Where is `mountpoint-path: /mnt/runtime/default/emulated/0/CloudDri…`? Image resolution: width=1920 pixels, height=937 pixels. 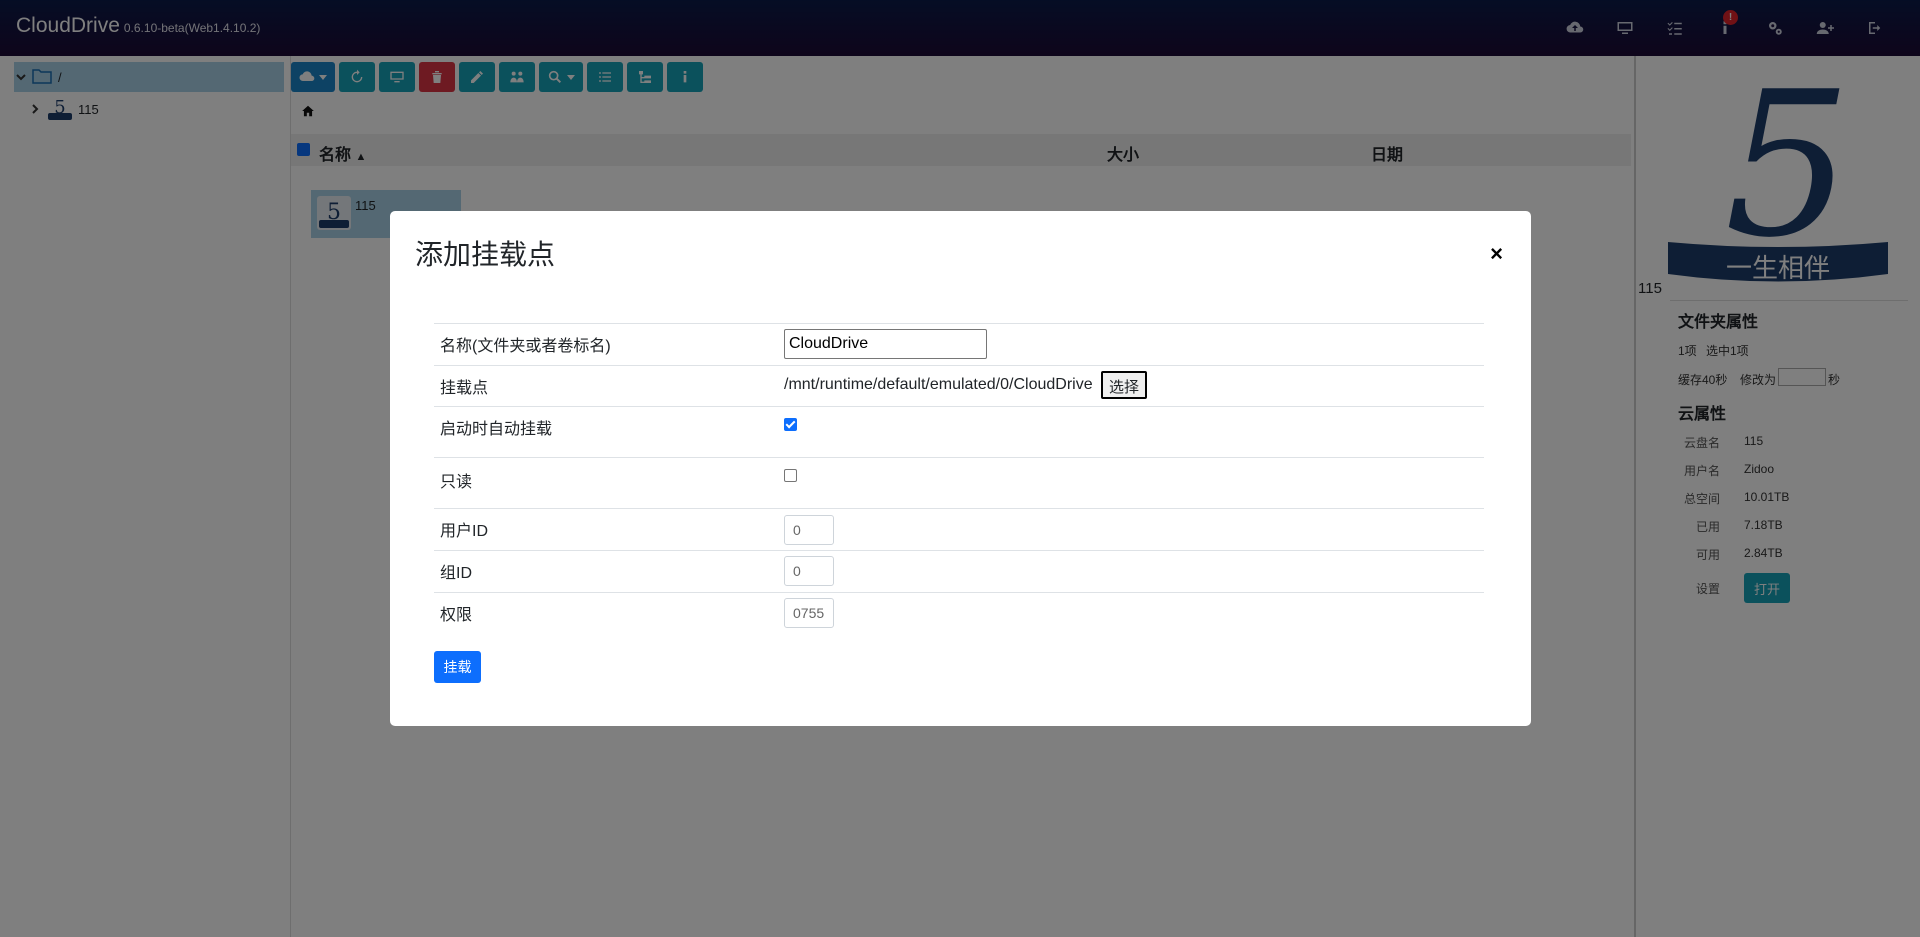
mountpoint-path: /mnt/runtime/default/emulated/0/CloudDri… is located at coordinates (938, 385).